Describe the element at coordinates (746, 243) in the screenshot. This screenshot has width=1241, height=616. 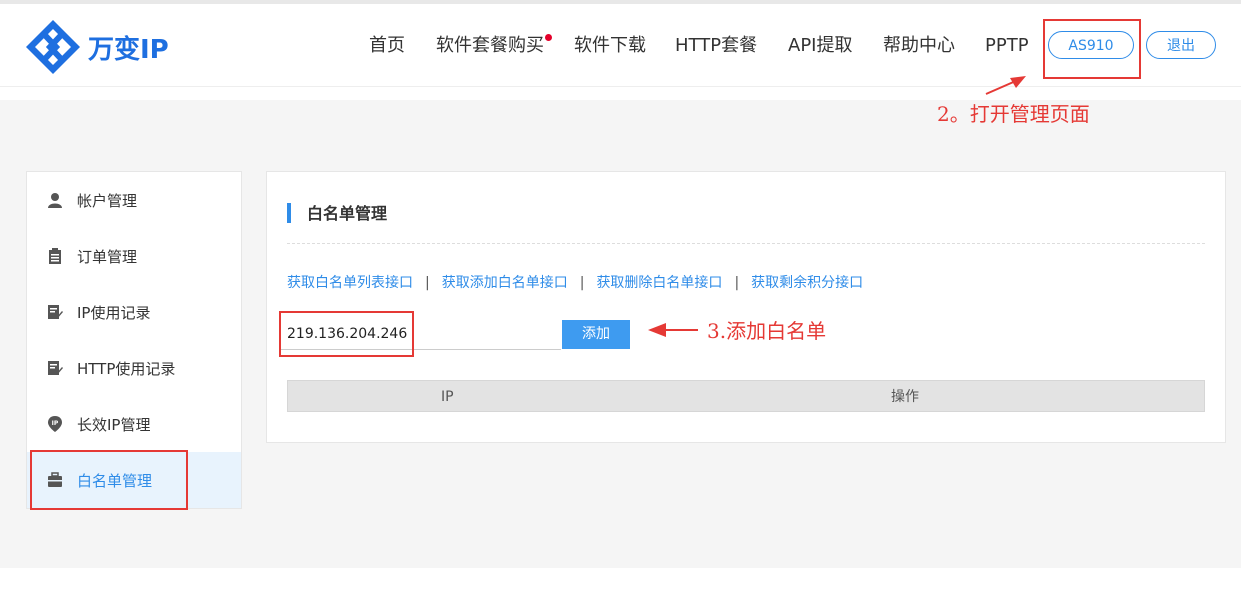
I see `divider` at that location.